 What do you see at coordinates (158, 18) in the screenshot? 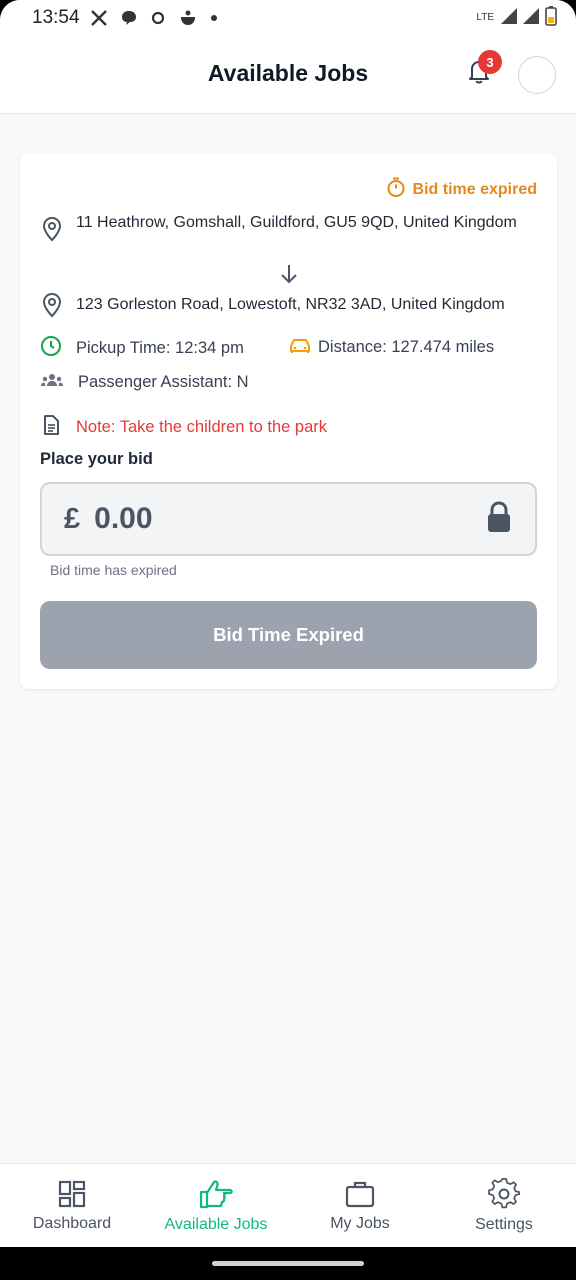
I see `sync-icon` at bounding box center [158, 18].